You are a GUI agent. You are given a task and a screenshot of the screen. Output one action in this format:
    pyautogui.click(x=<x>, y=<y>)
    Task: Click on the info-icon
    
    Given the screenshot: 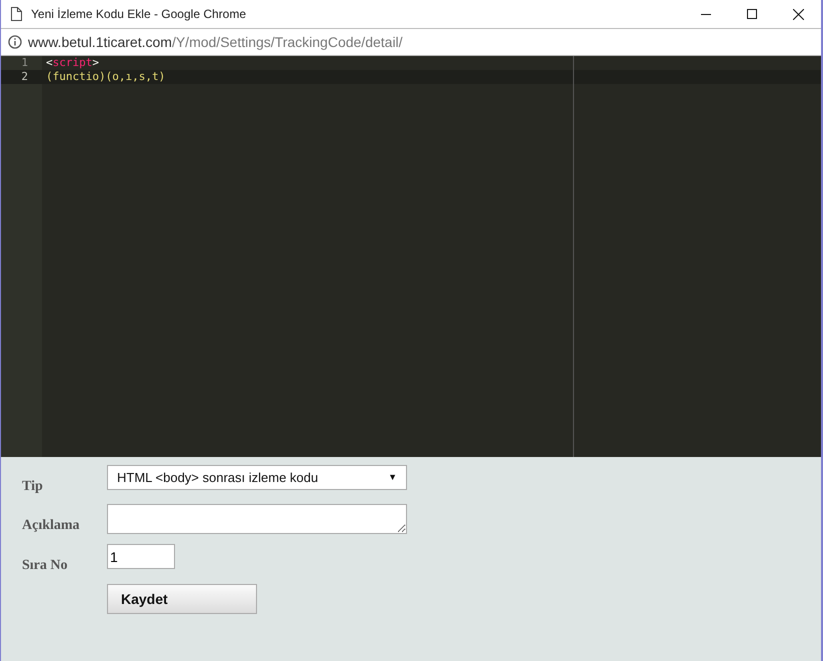 What is the action you would take?
    pyautogui.click(x=15, y=42)
    